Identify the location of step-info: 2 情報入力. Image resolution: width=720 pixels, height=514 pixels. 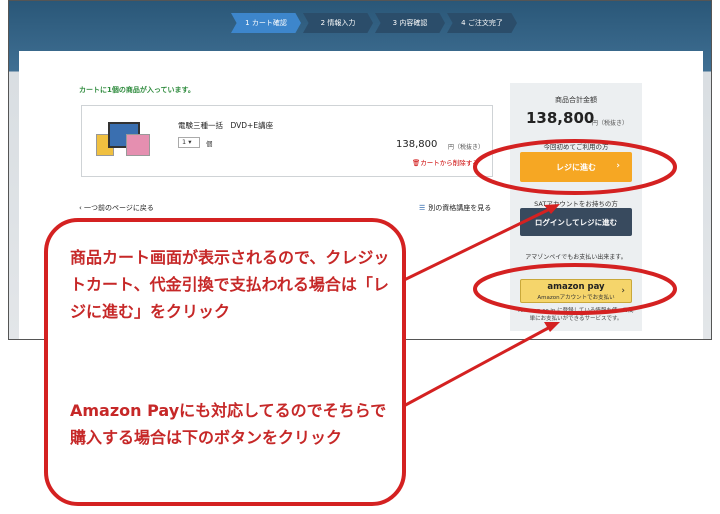
(338, 23).